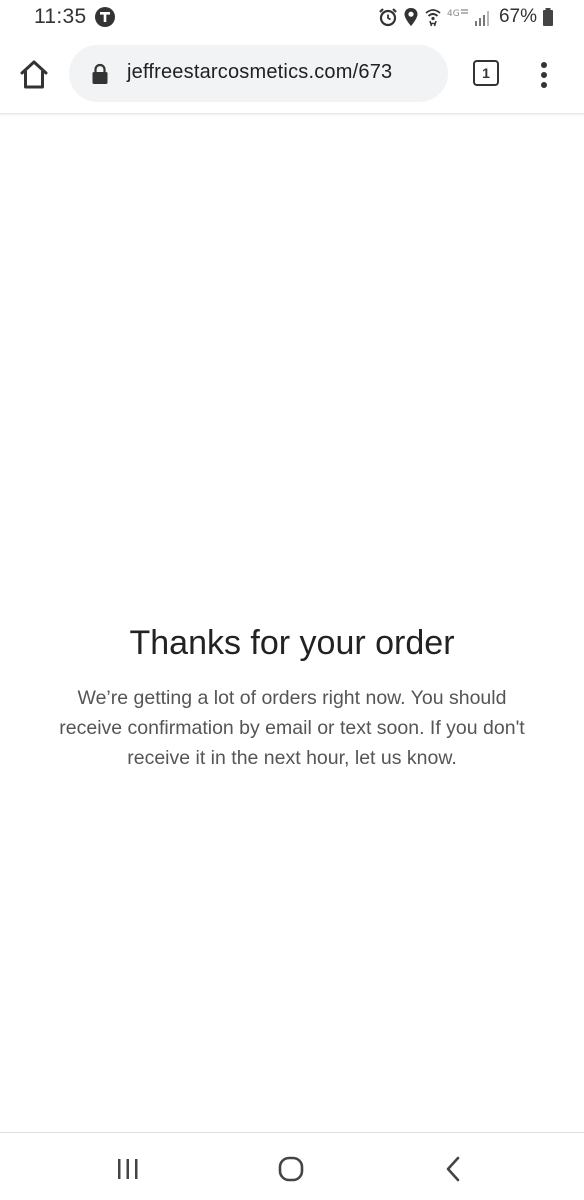 This screenshot has width=584, height=1200. Describe the element at coordinates (128, 1169) in the screenshot. I see `recent-apps-button` at that location.